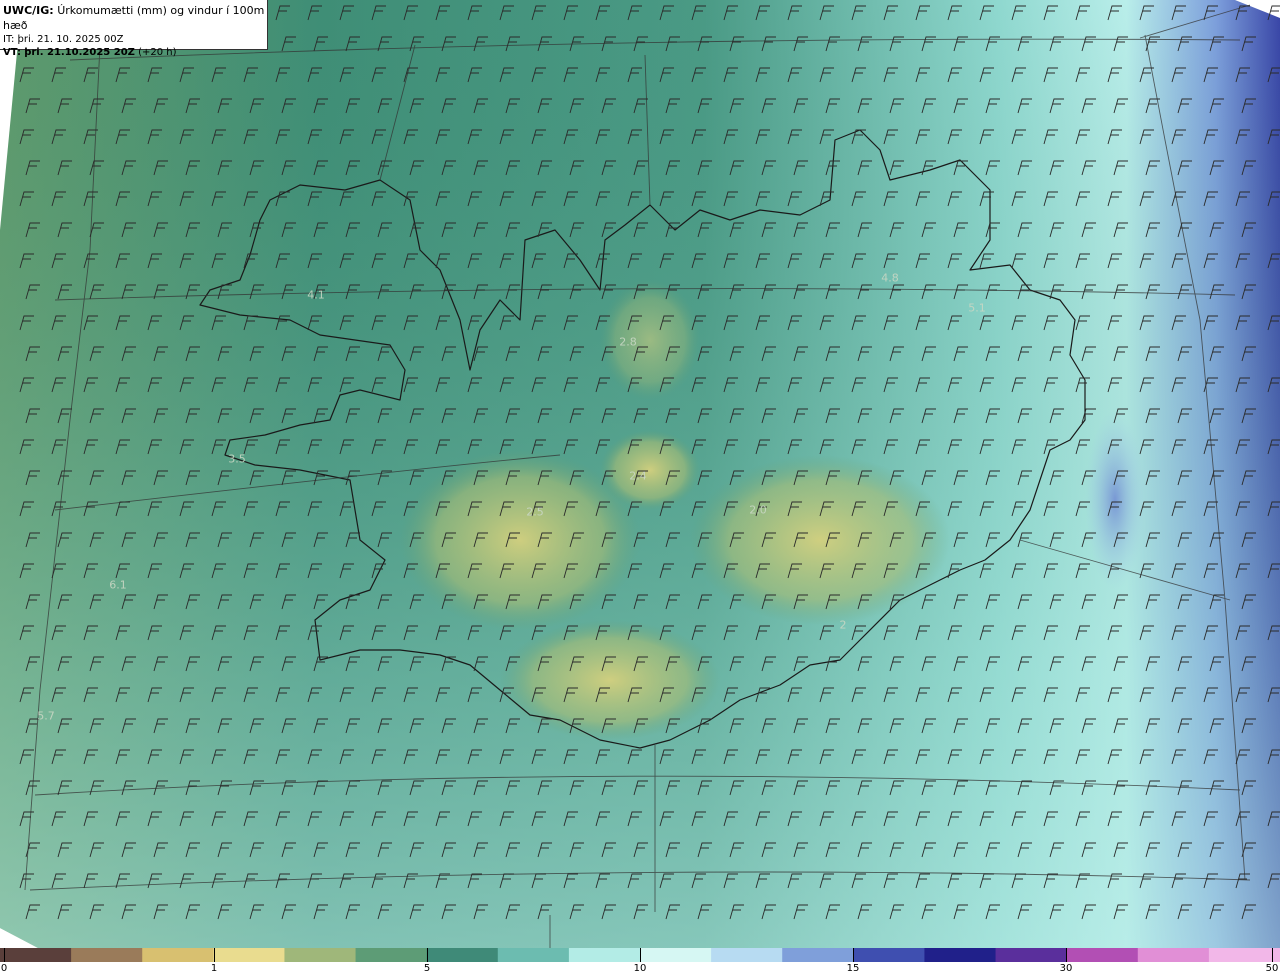  I want to click on colorbar-ticks: 0 1 5 10 15 30 50, so click(640, 970).